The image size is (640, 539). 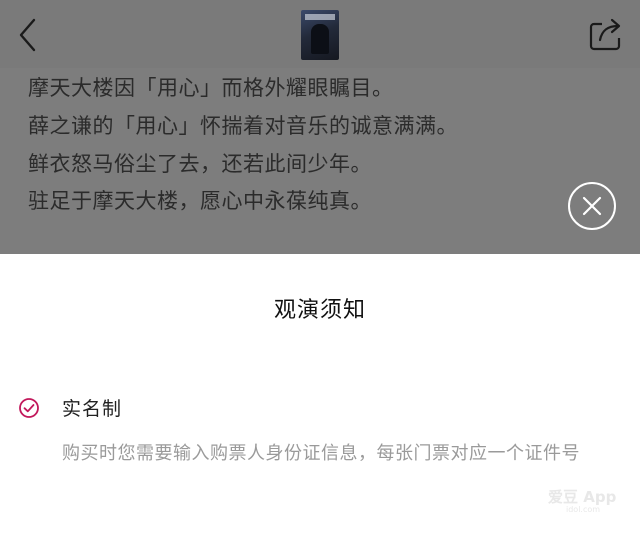 What do you see at coordinates (92, 409) in the screenshot?
I see `rule-title: 实名制` at bounding box center [92, 409].